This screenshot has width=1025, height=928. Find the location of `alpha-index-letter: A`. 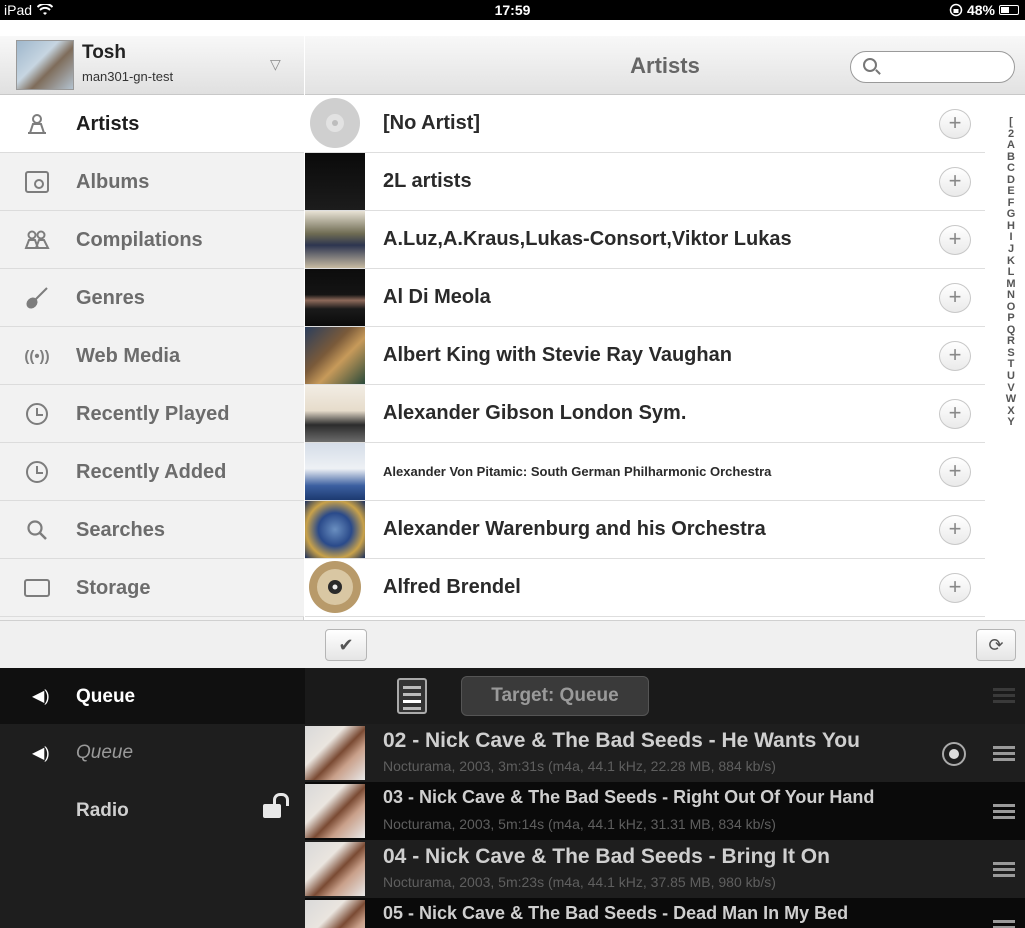

alpha-index-letter: A is located at coordinates (1011, 146).